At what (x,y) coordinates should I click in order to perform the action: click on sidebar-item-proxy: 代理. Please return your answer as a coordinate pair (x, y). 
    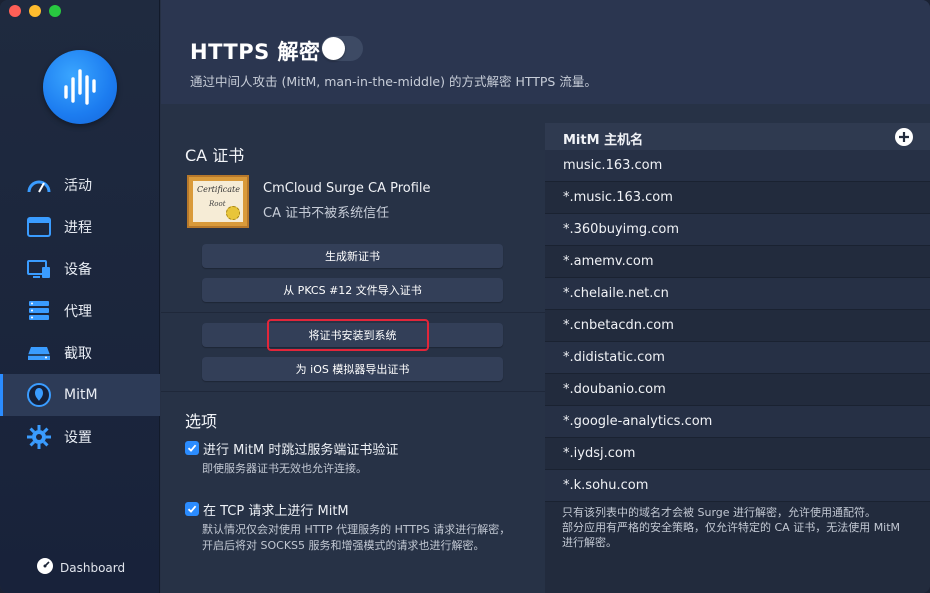
    Looking at the image, I should click on (80, 311).